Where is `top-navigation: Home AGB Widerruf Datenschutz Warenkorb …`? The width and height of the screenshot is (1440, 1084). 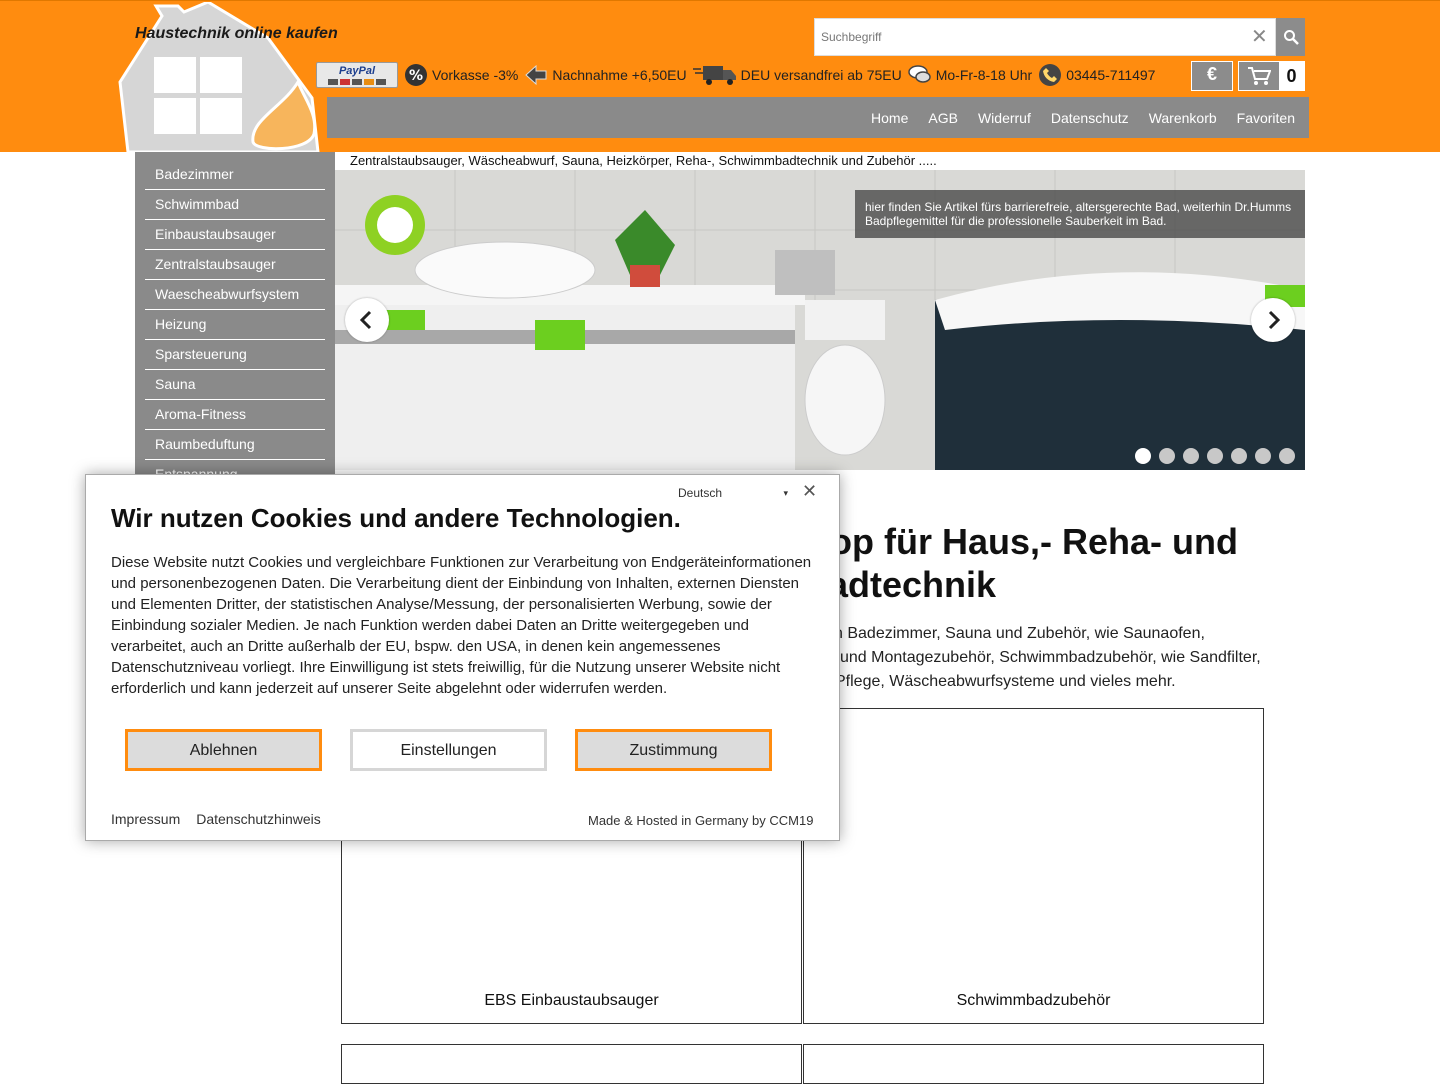
top-navigation: Home AGB Widerruf Datenschutz Warenkorb … is located at coordinates (818, 117).